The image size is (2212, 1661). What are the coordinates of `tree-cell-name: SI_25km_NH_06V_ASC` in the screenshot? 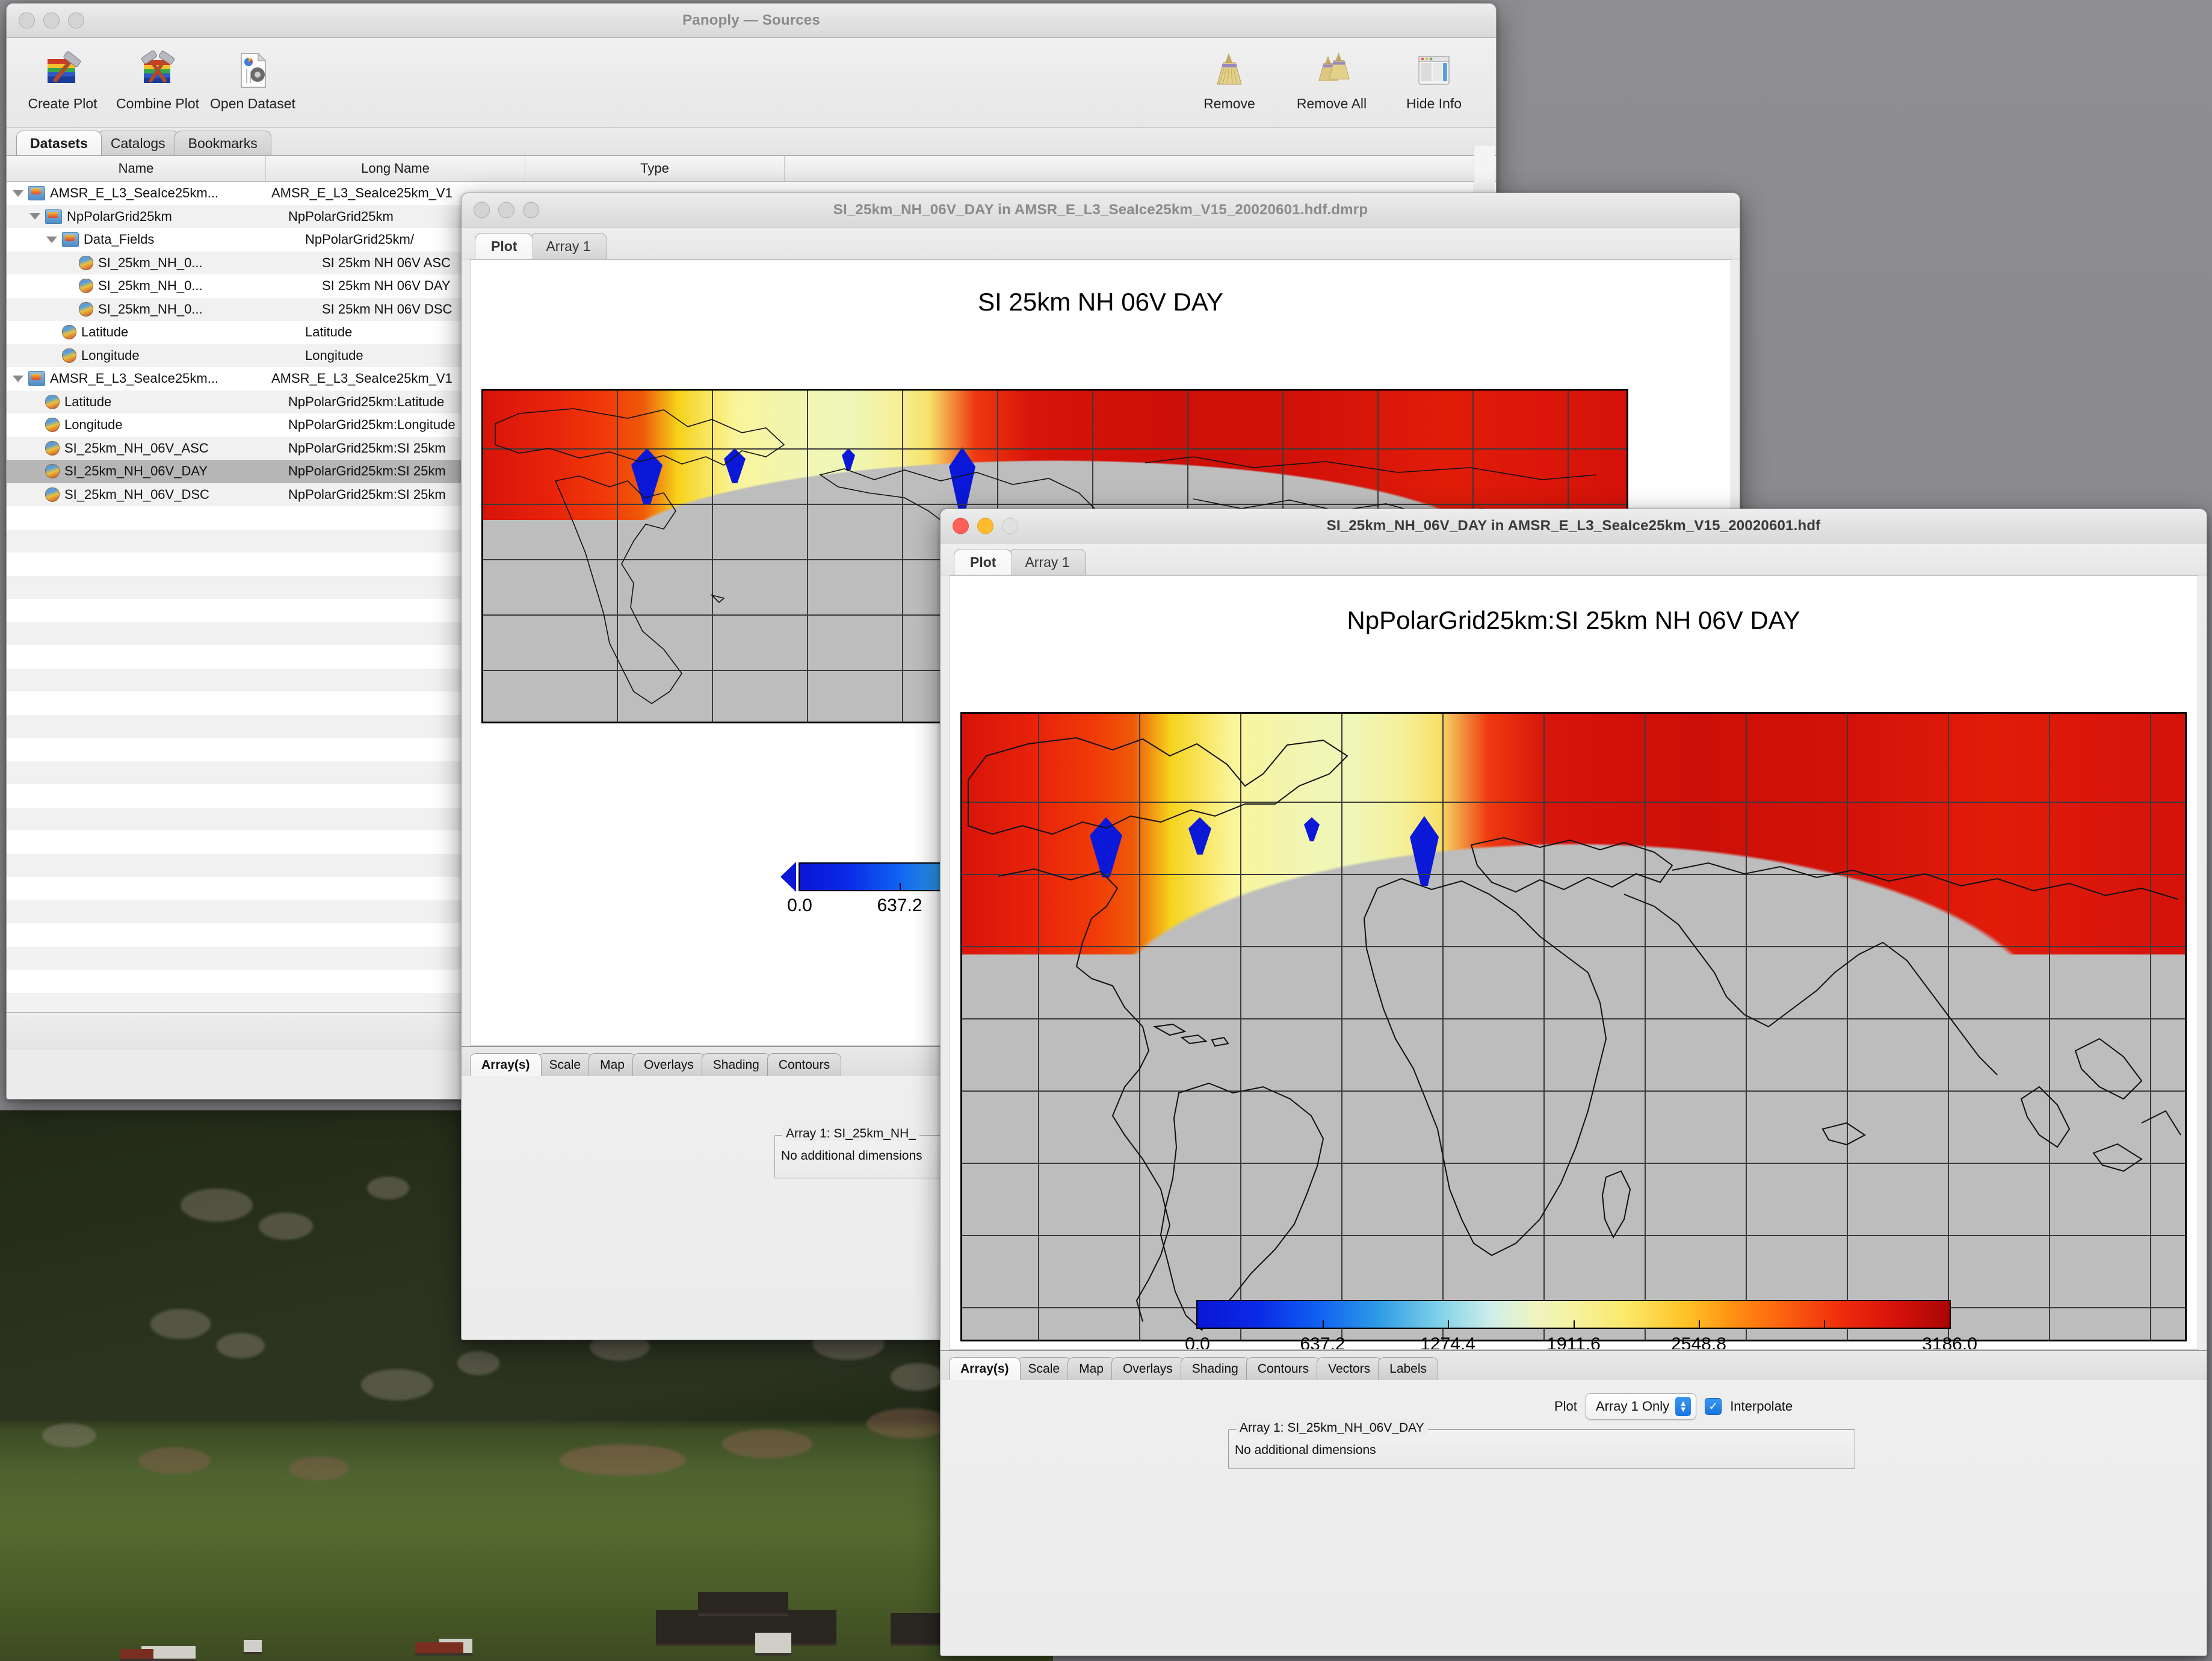 It's located at (147, 448).